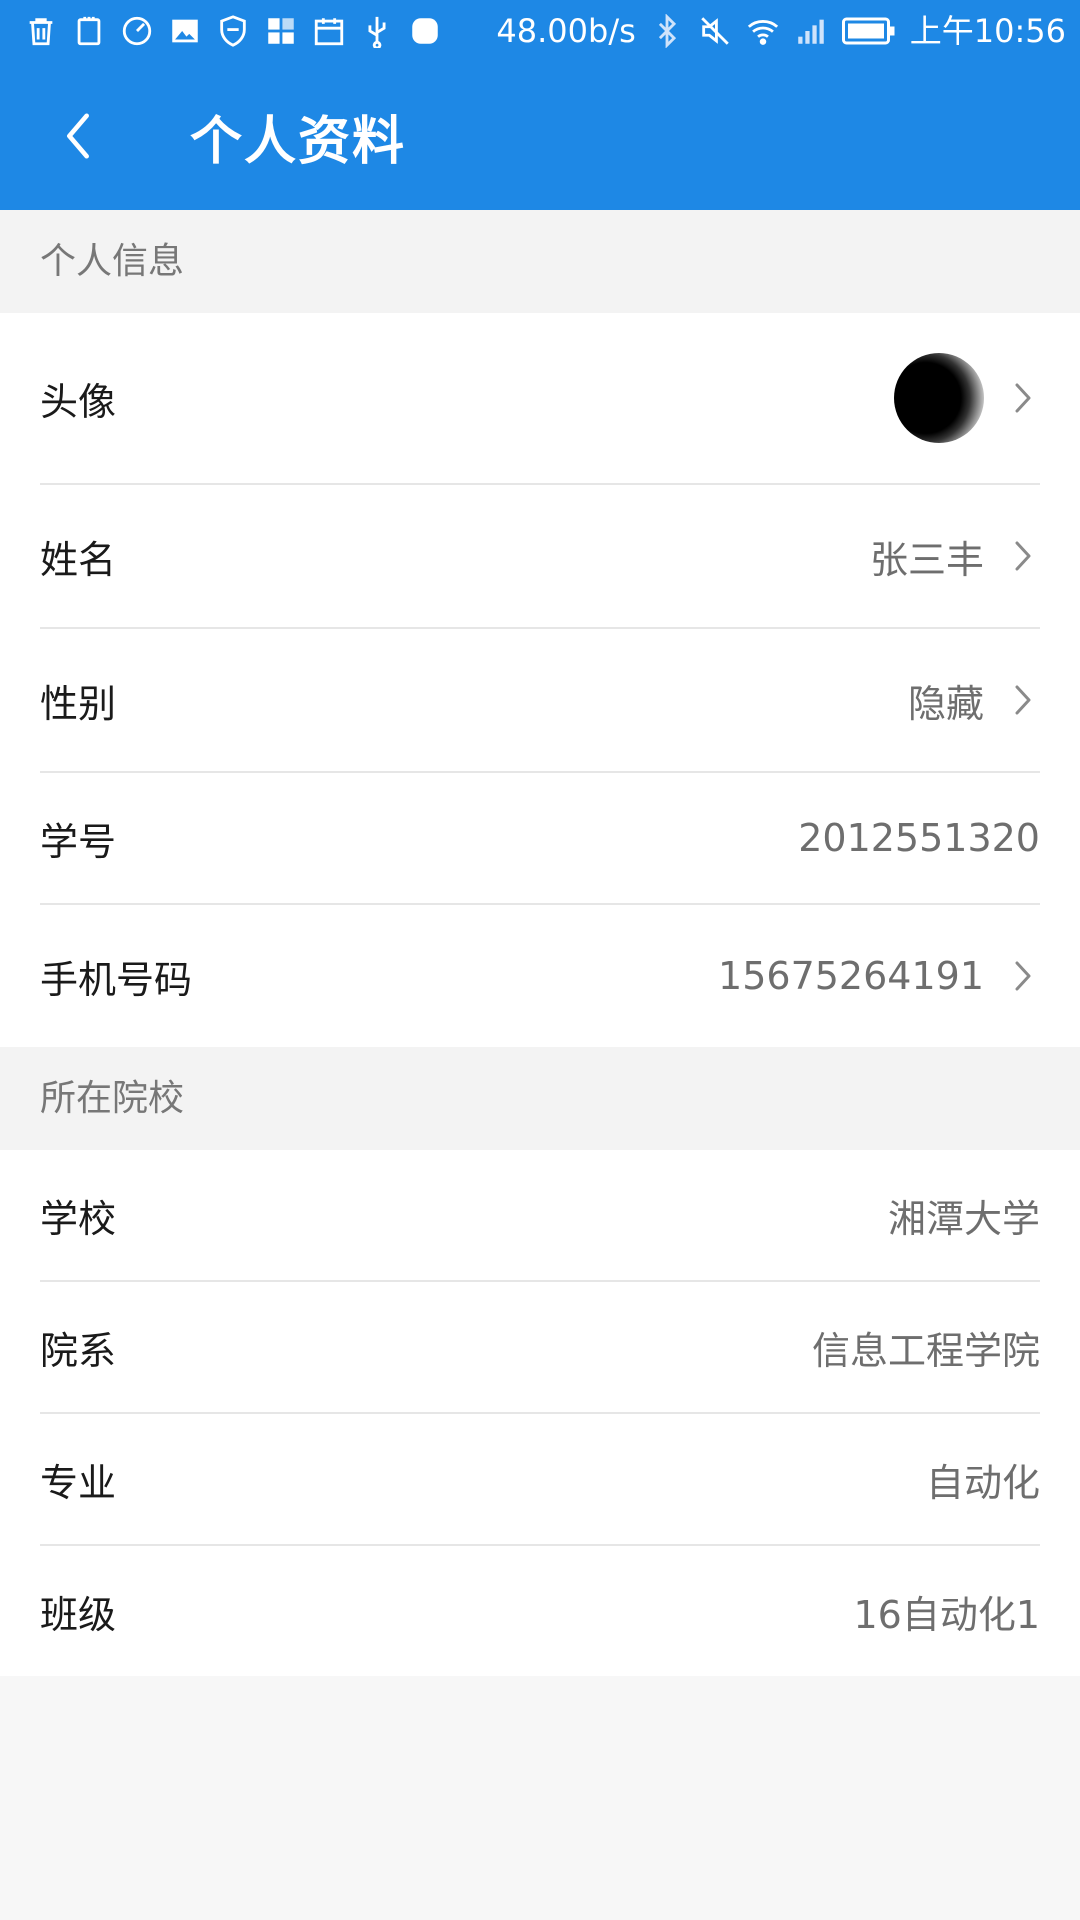  Describe the element at coordinates (540, 839) in the screenshot. I see `row-student-id: 学号 2012551320` at that location.